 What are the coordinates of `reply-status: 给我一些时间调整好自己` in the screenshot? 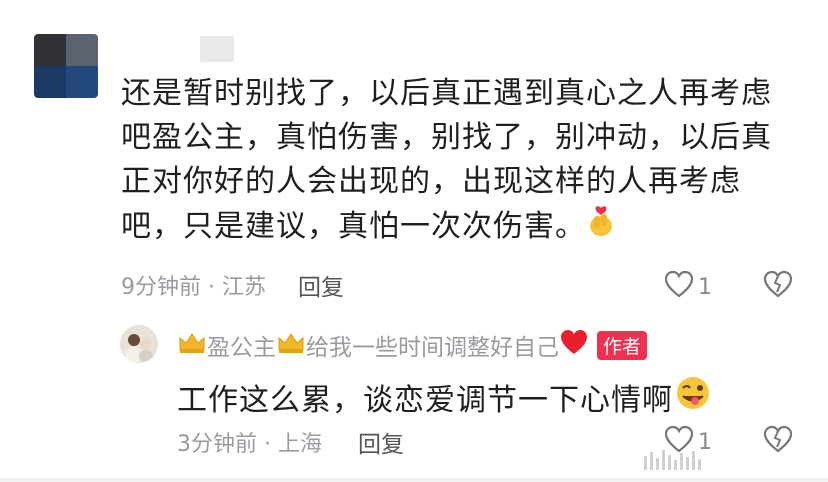 It's located at (432, 348).